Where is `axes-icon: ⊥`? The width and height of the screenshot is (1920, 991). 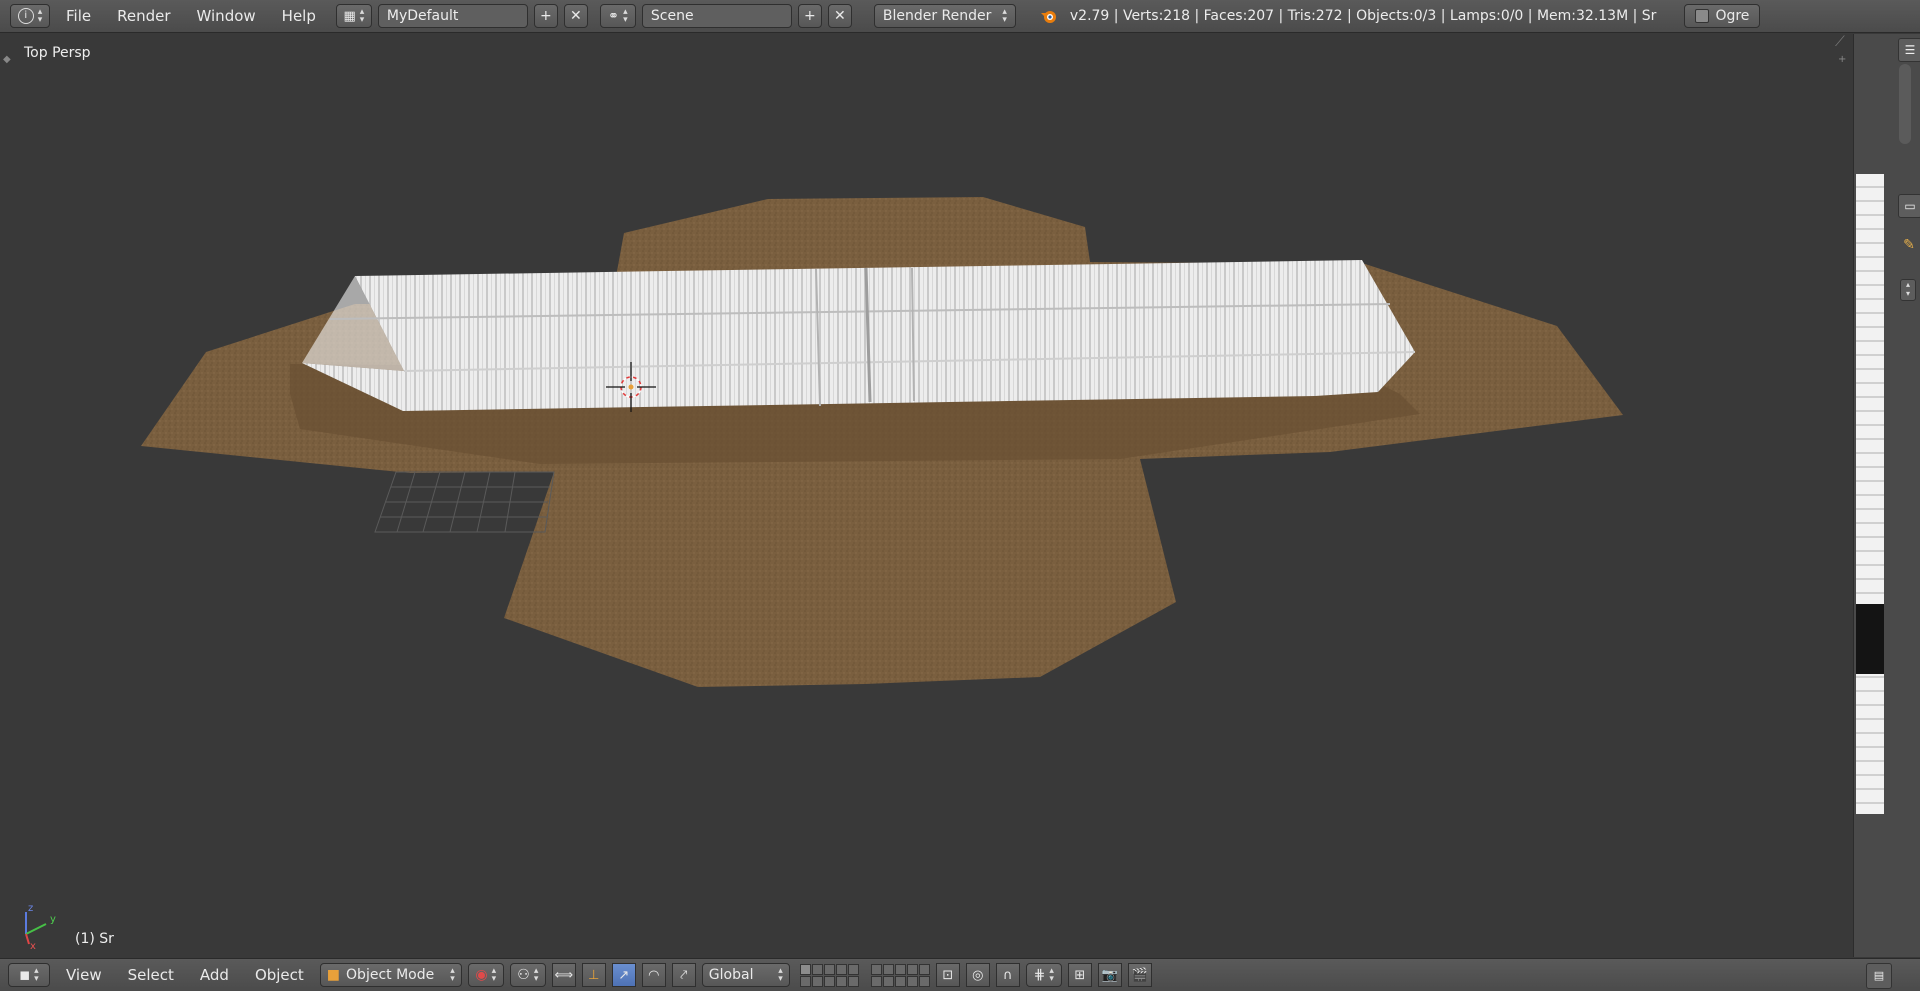 axes-icon: ⊥ is located at coordinates (594, 975).